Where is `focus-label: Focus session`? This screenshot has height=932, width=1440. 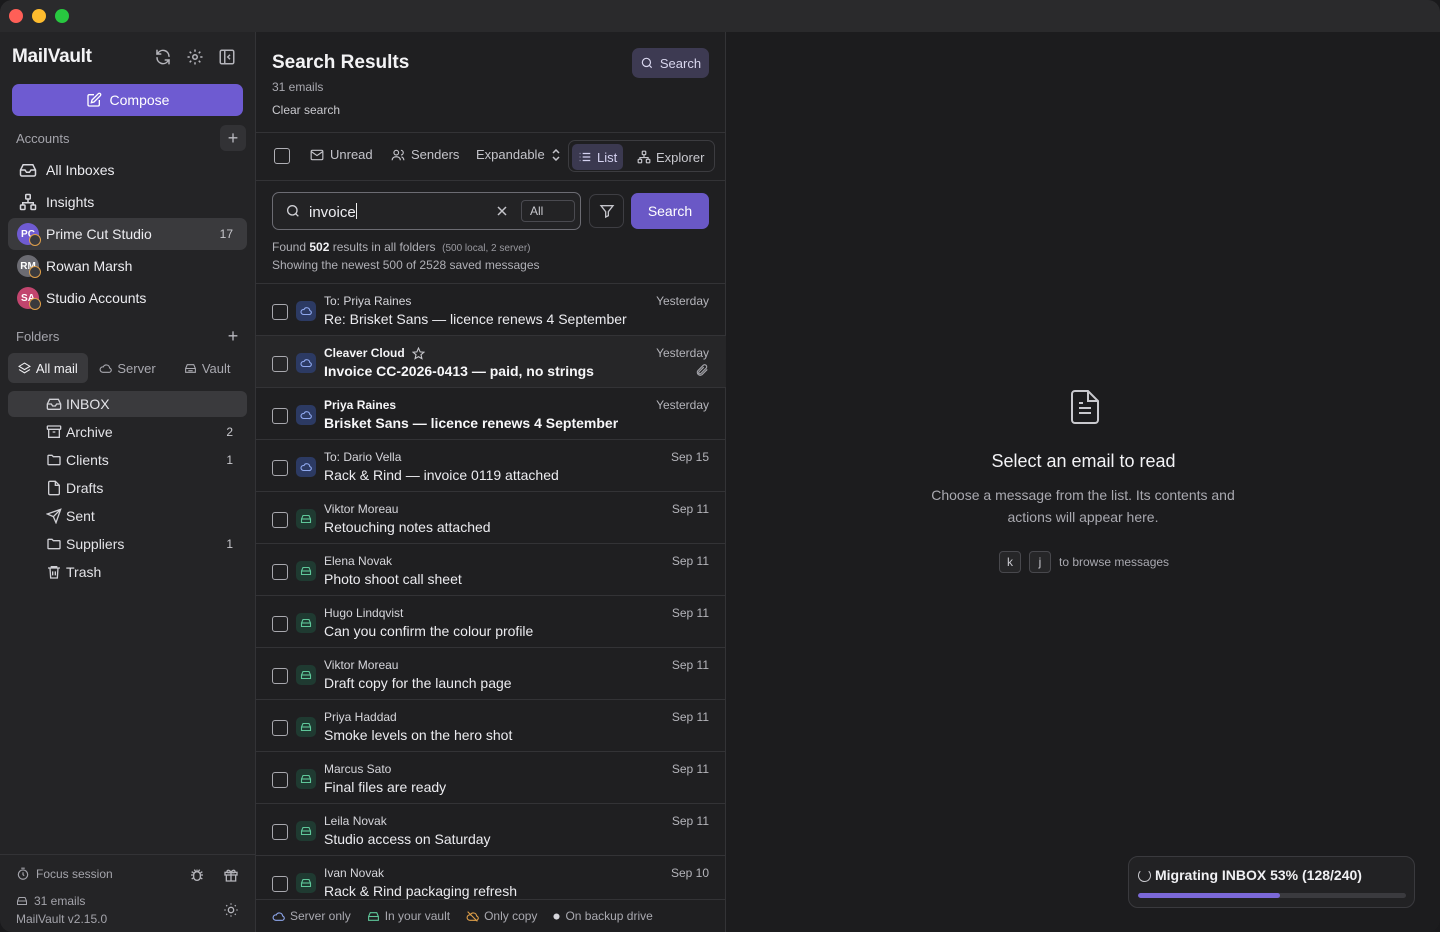 focus-label: Focus session is located at coordinates (74, 874).